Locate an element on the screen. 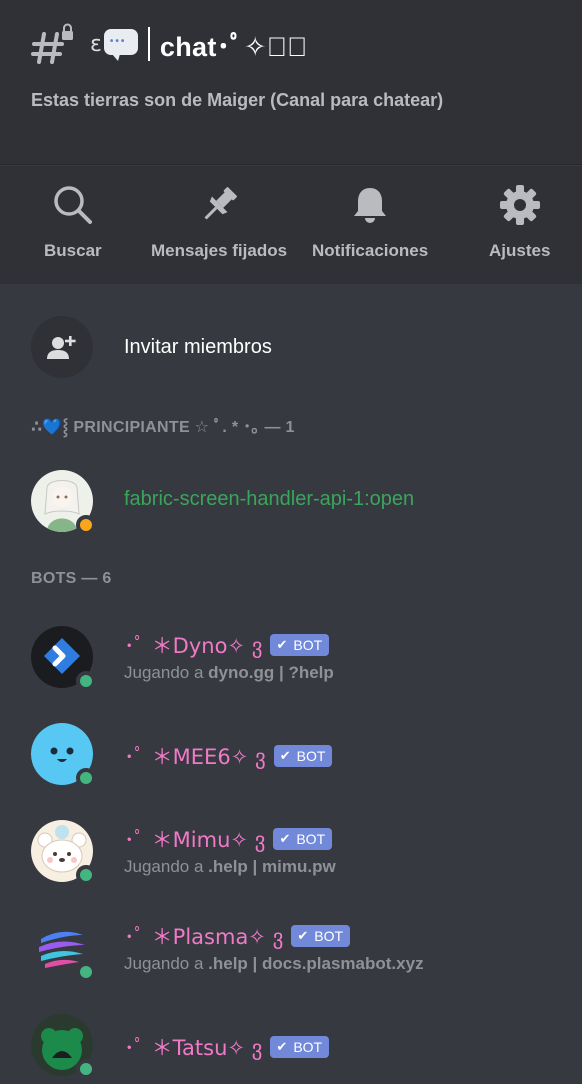 The width and height of the screenshot is (582, 1084). pin-icon is located at coordinates (221, 203).